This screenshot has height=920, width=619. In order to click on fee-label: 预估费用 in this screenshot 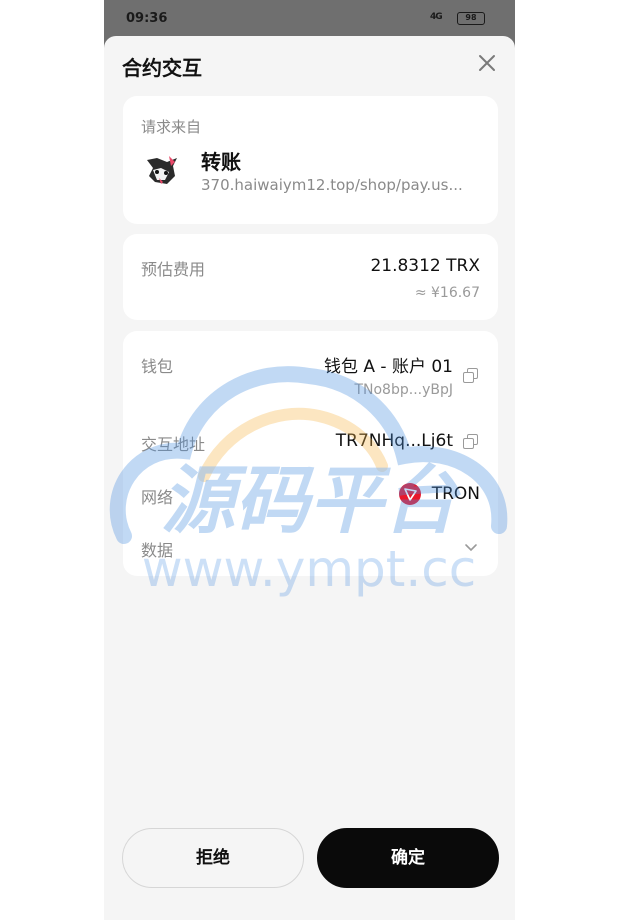, I will do `click(173, 269)`.